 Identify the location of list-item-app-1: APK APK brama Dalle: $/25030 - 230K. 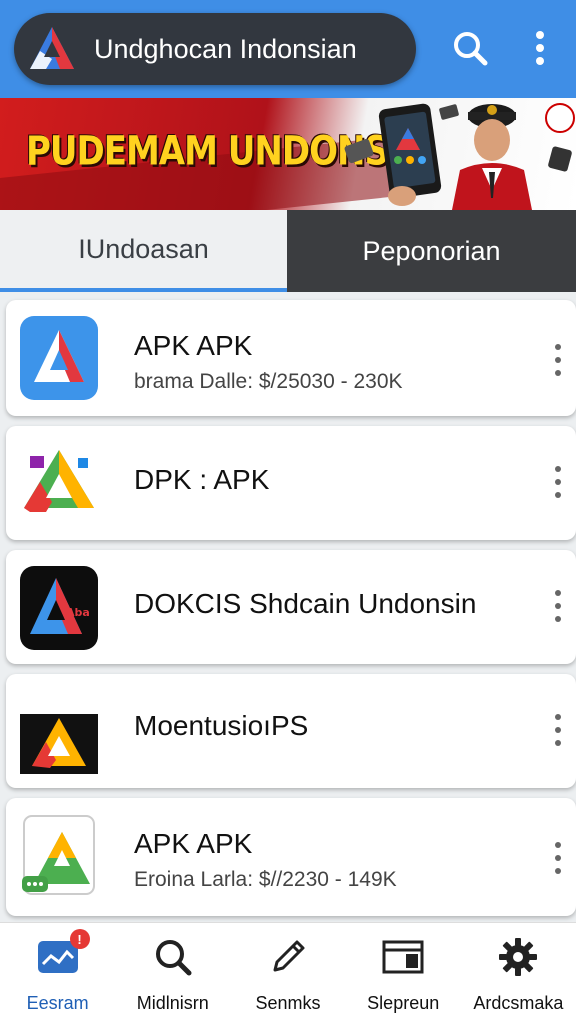
(291, 358).